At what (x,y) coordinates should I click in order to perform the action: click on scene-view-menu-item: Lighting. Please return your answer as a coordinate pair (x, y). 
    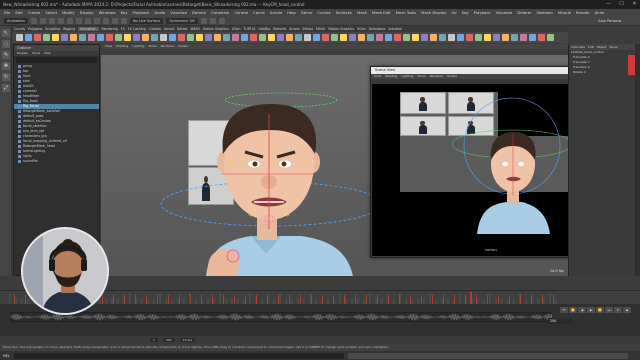
    Looking at the image, I should click on (407, 76).